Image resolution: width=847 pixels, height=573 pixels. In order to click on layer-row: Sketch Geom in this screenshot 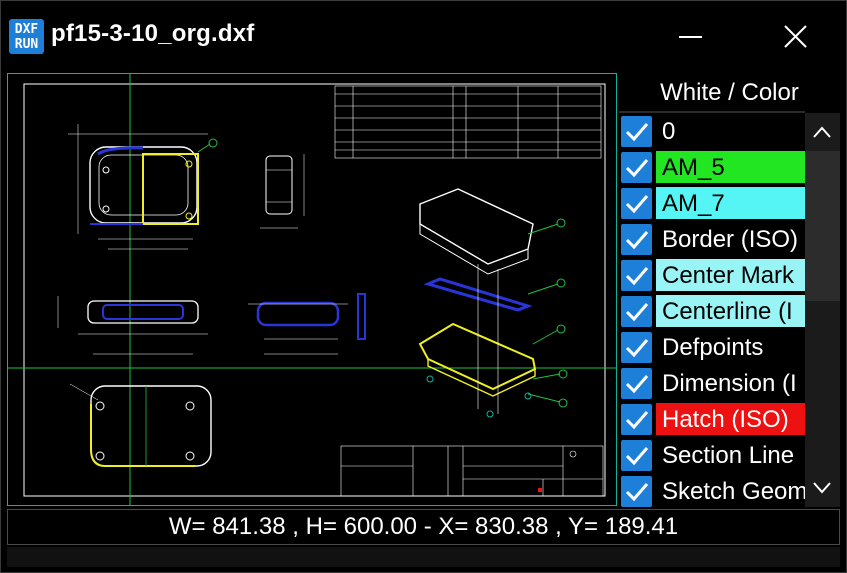, I will do `click(712, 491)`.